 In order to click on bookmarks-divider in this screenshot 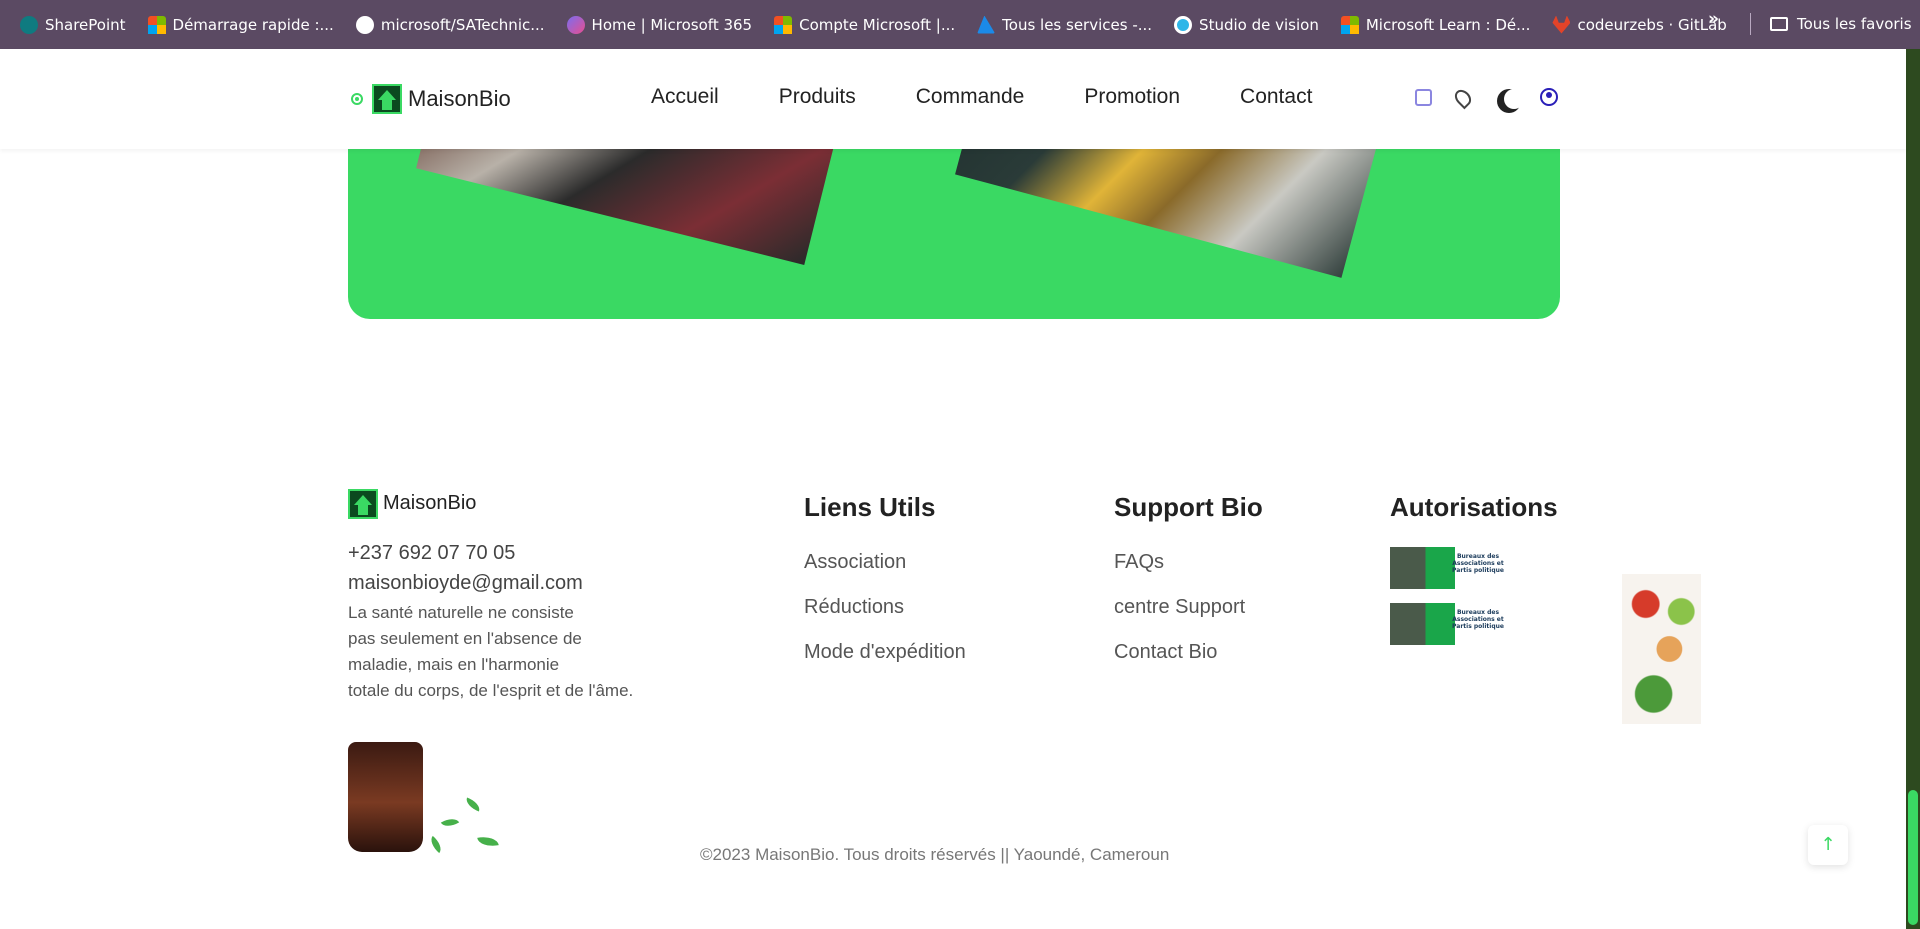, I will do `click(1750, 24)`.